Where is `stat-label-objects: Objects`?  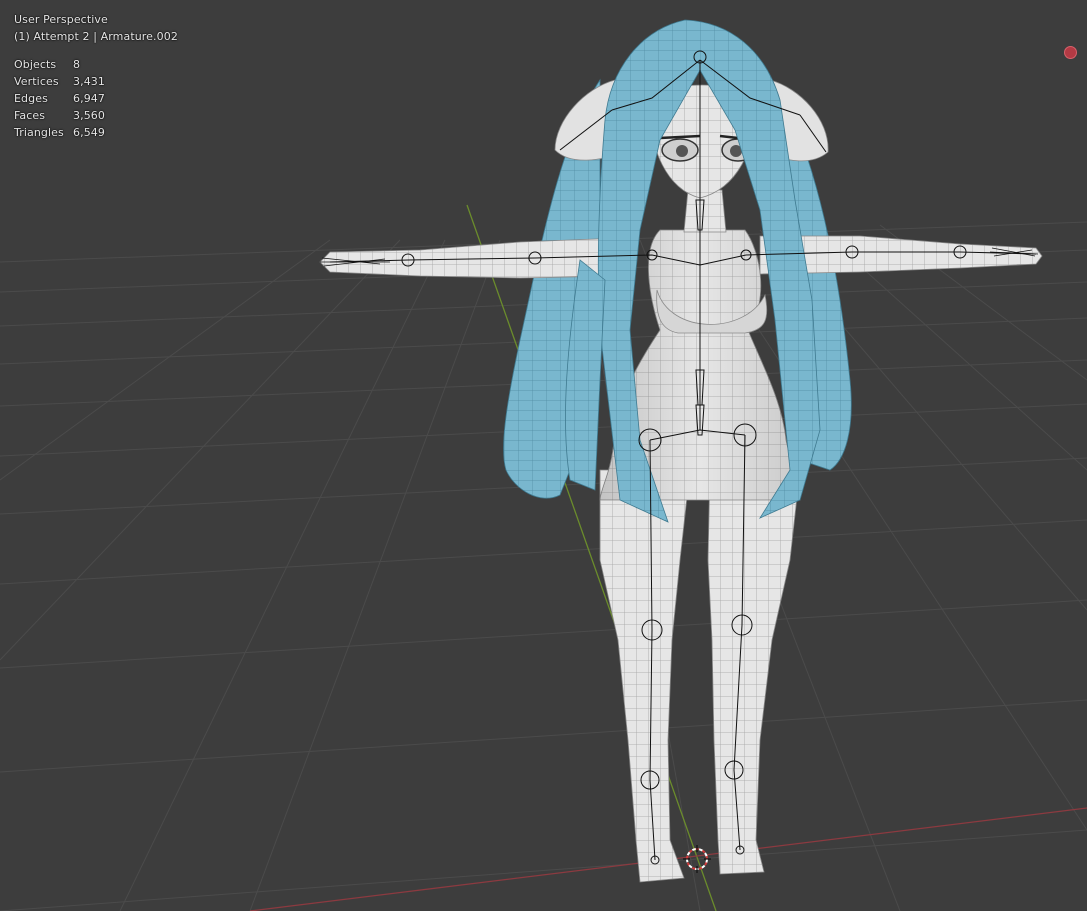
stat-label-objects: Objects is located at coordinates (35, 64).